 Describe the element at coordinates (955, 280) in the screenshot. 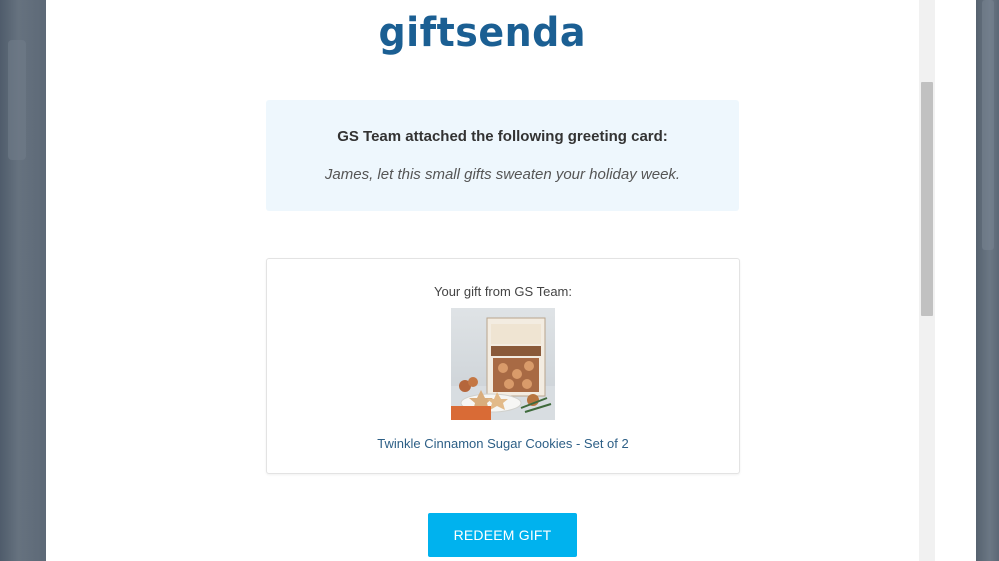

I see `modal-gutter` at that location.